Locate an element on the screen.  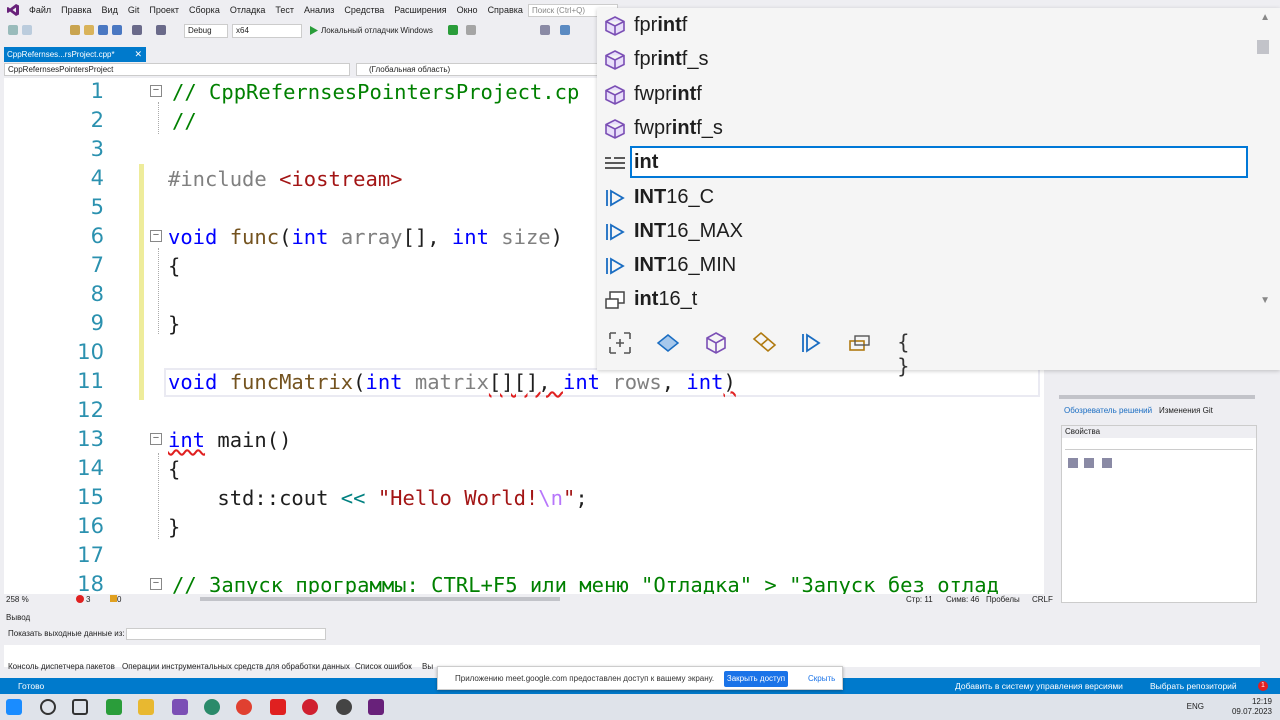
open-folder-icon is located at coordinates (89, 30).